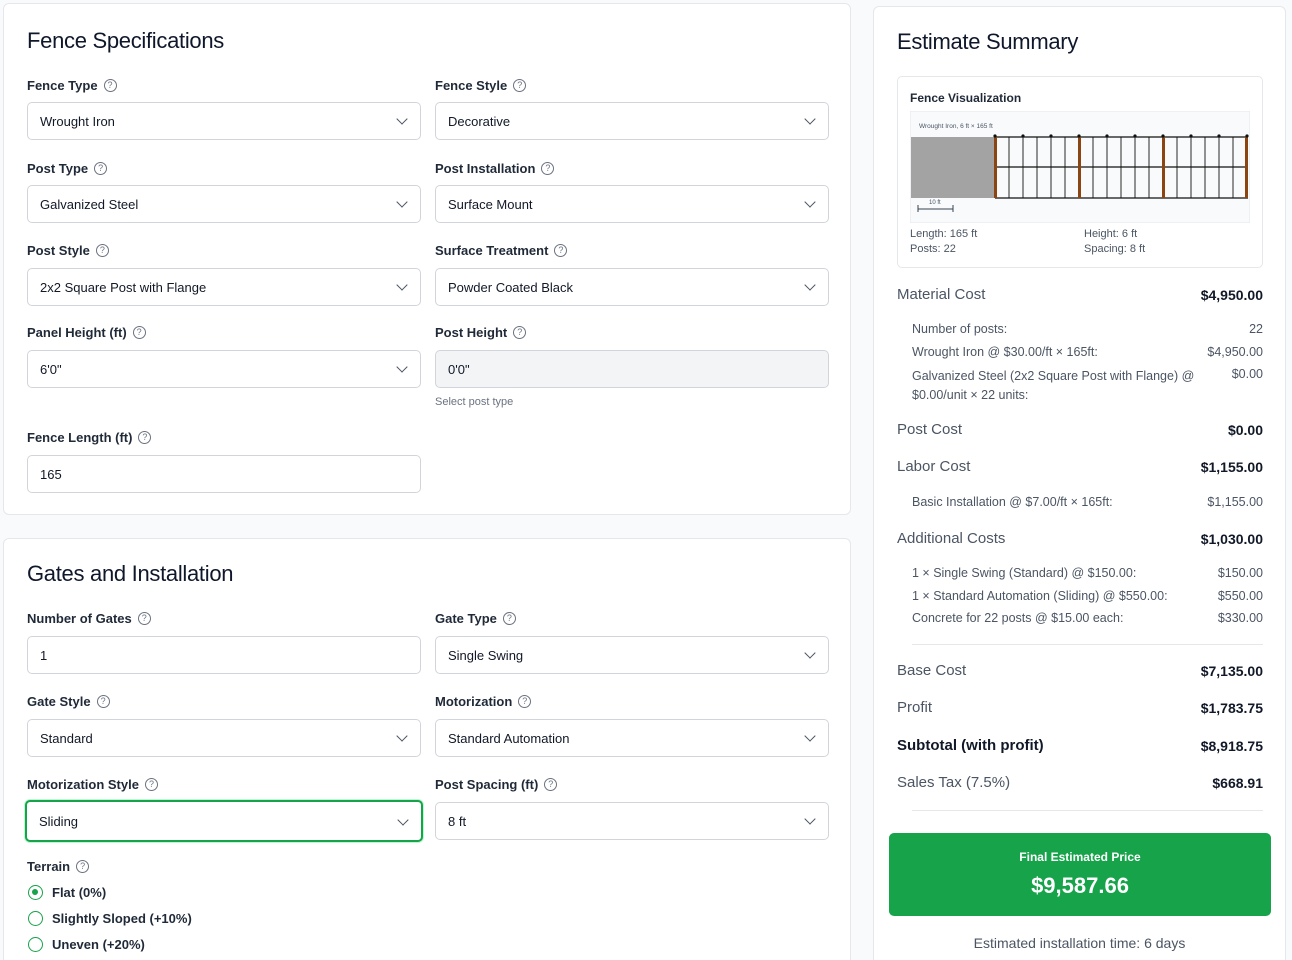 The image size is (1292, 960). Describe the element at coordinates (944, 234) in the screenshot. I see `viz-length: Length: 165 ft` at that location.